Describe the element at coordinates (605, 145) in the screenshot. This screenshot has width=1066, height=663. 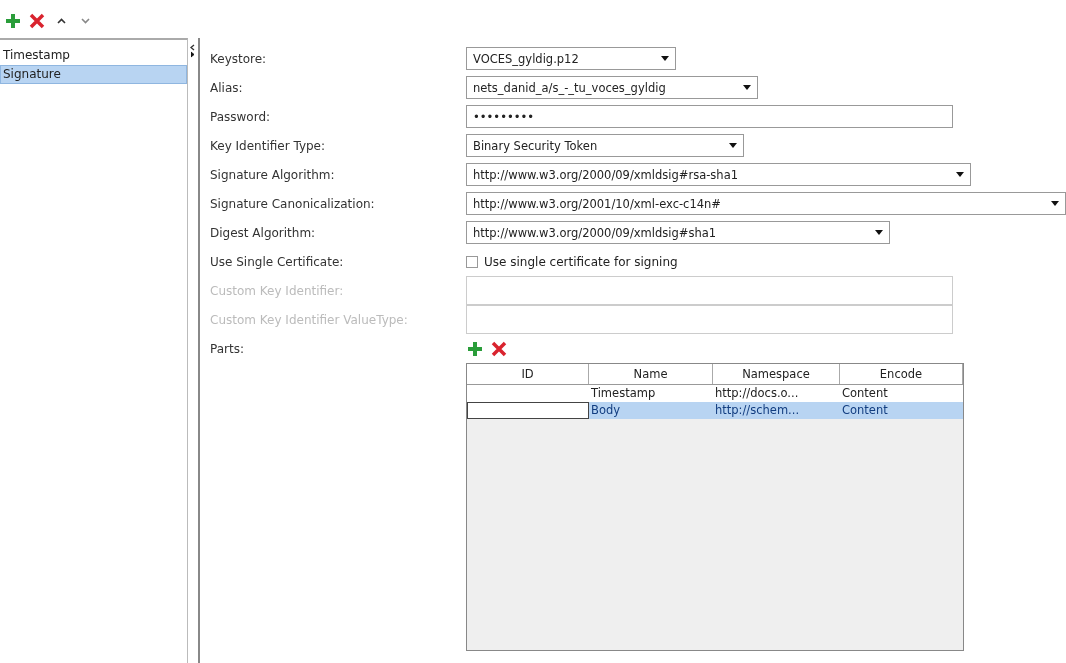
I see `dropdown: Binary Security Token` at that location.